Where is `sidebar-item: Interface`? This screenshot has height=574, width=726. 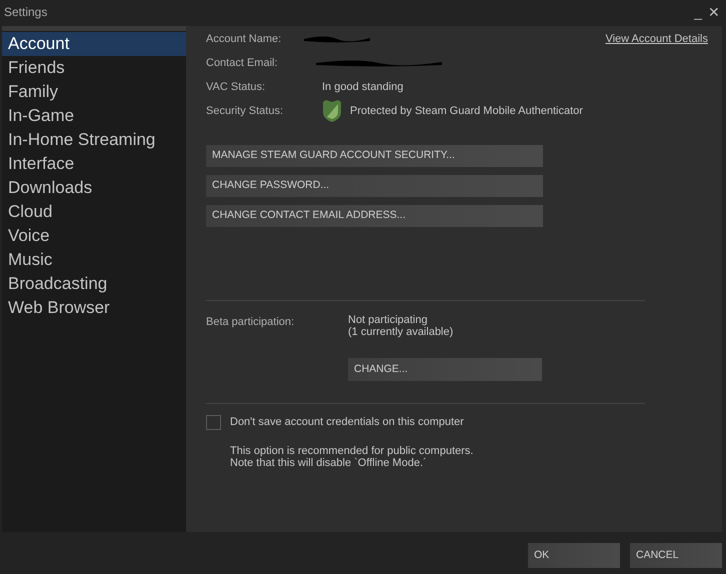
sidebar-item: Interface is located at coordinates (94, 164).